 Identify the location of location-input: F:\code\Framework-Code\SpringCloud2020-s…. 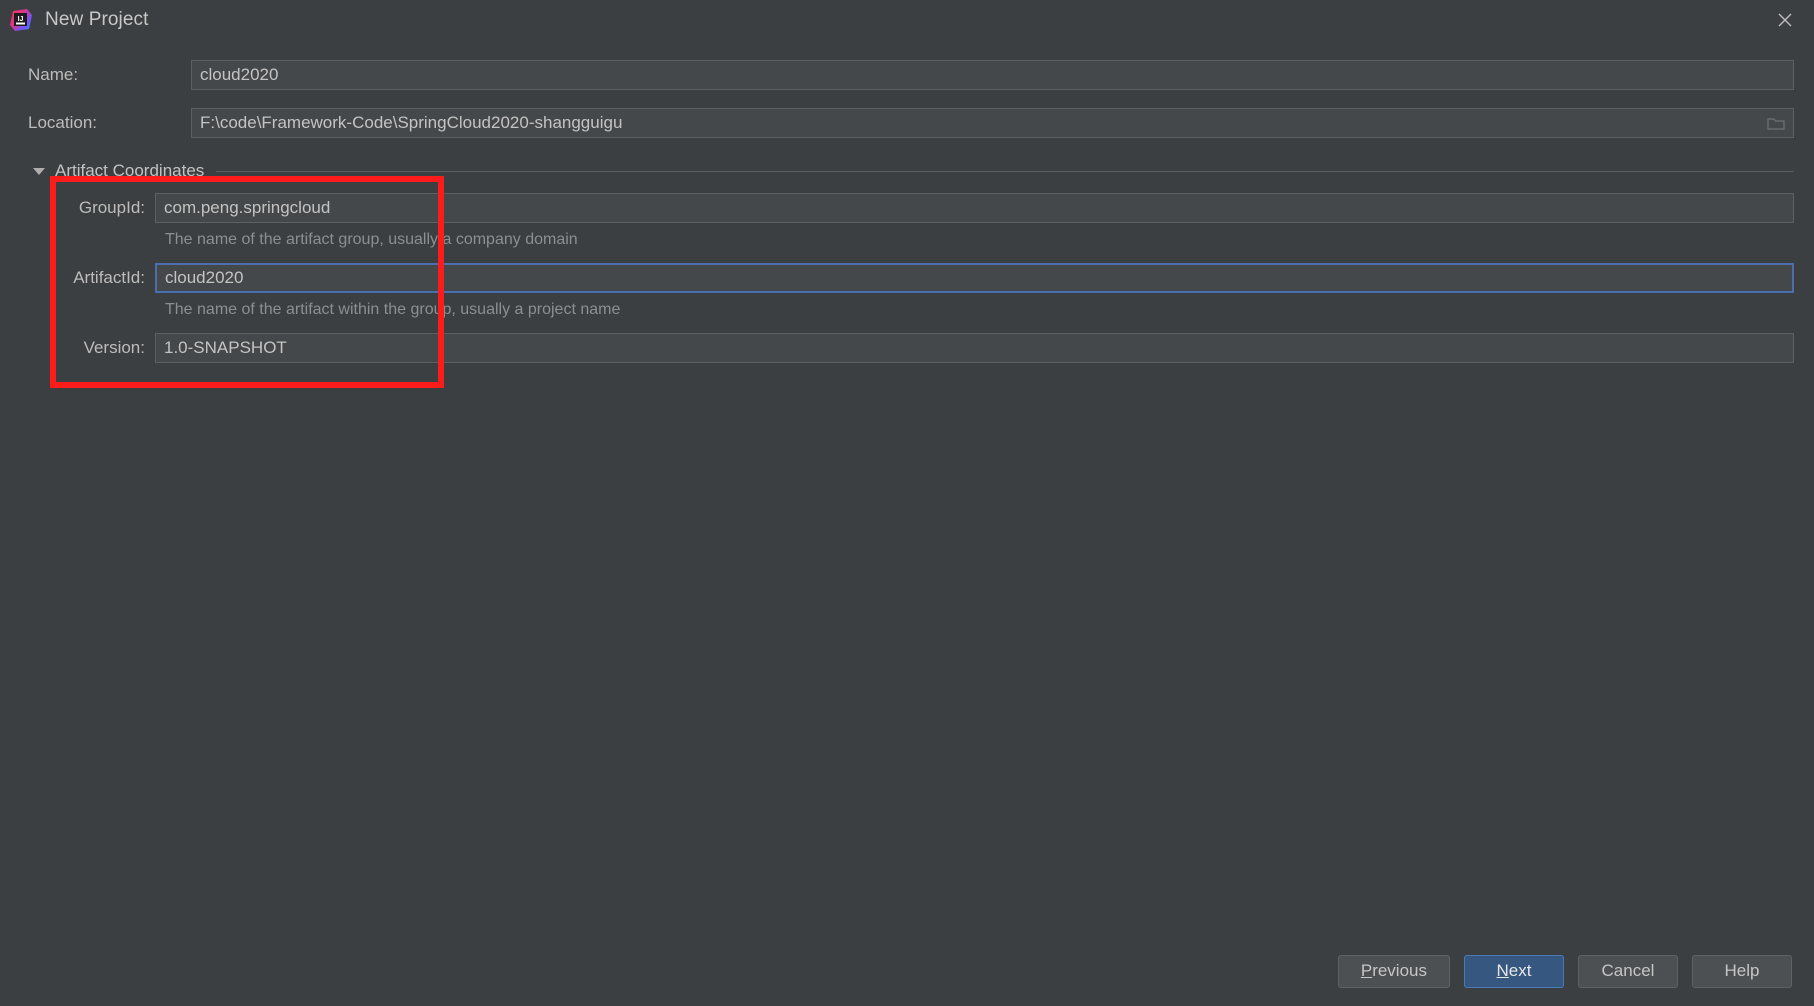
(992, 123).